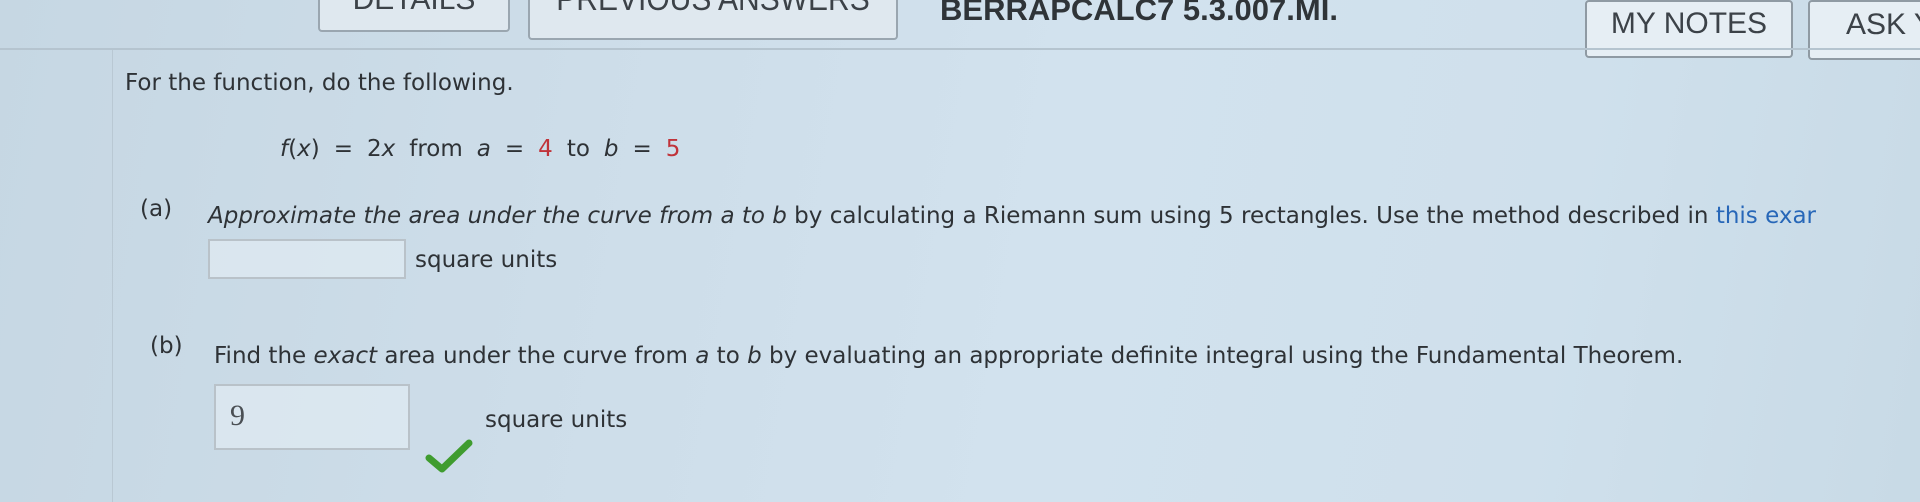 The image size is (1920, 502). I want to click on part-b-text-2: area under the curve from, so click(536, 356).